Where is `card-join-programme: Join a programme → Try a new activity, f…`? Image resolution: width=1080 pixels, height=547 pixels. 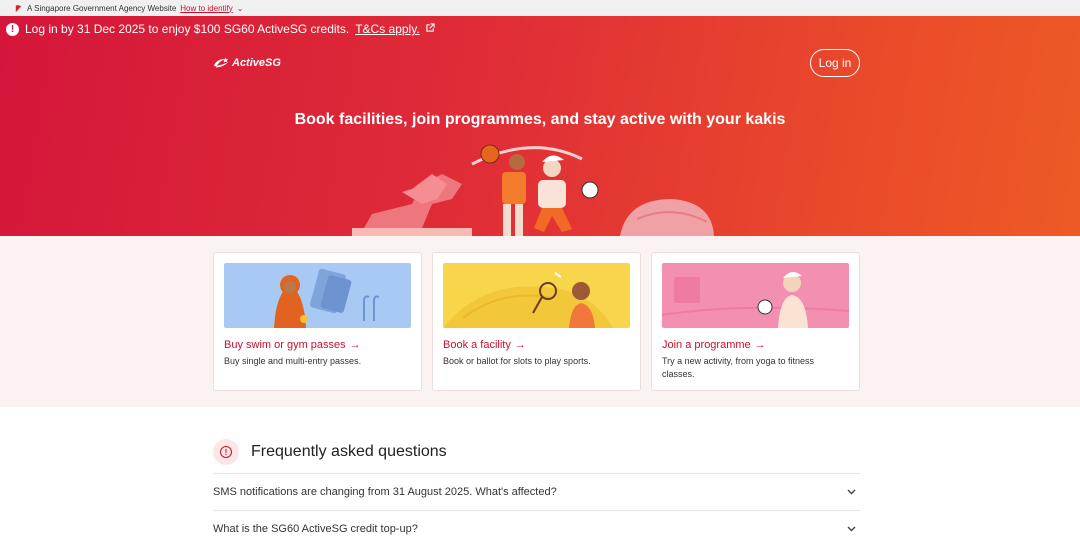
card-join-programme: Join a programme → Try a new activity, f… is located at coordinates (755, 321).